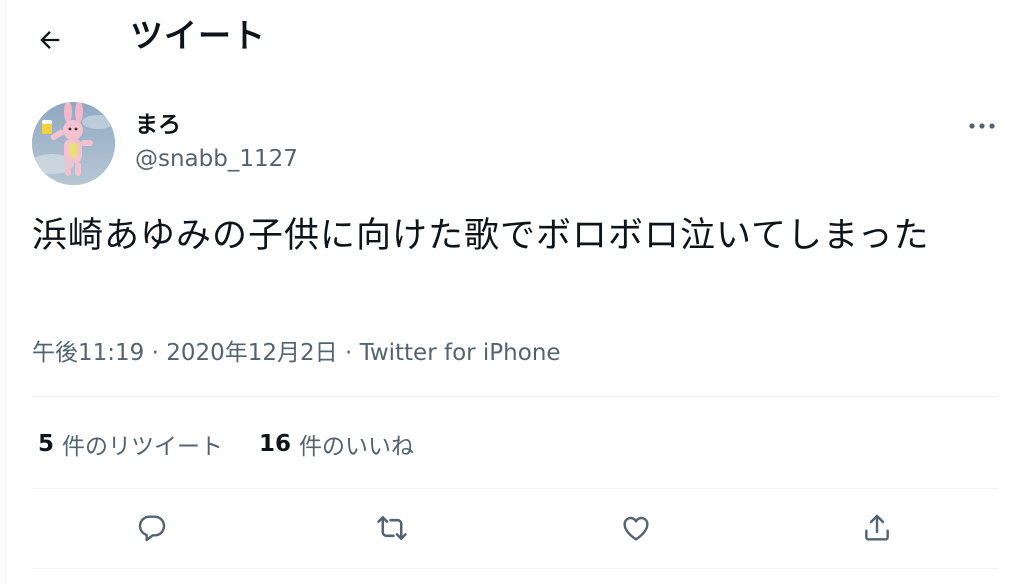 This screenshot has height=584, width=1024. Describe the element at coordinates (275, 444) in the screenshot. I see `likes-count: 16` at that location.